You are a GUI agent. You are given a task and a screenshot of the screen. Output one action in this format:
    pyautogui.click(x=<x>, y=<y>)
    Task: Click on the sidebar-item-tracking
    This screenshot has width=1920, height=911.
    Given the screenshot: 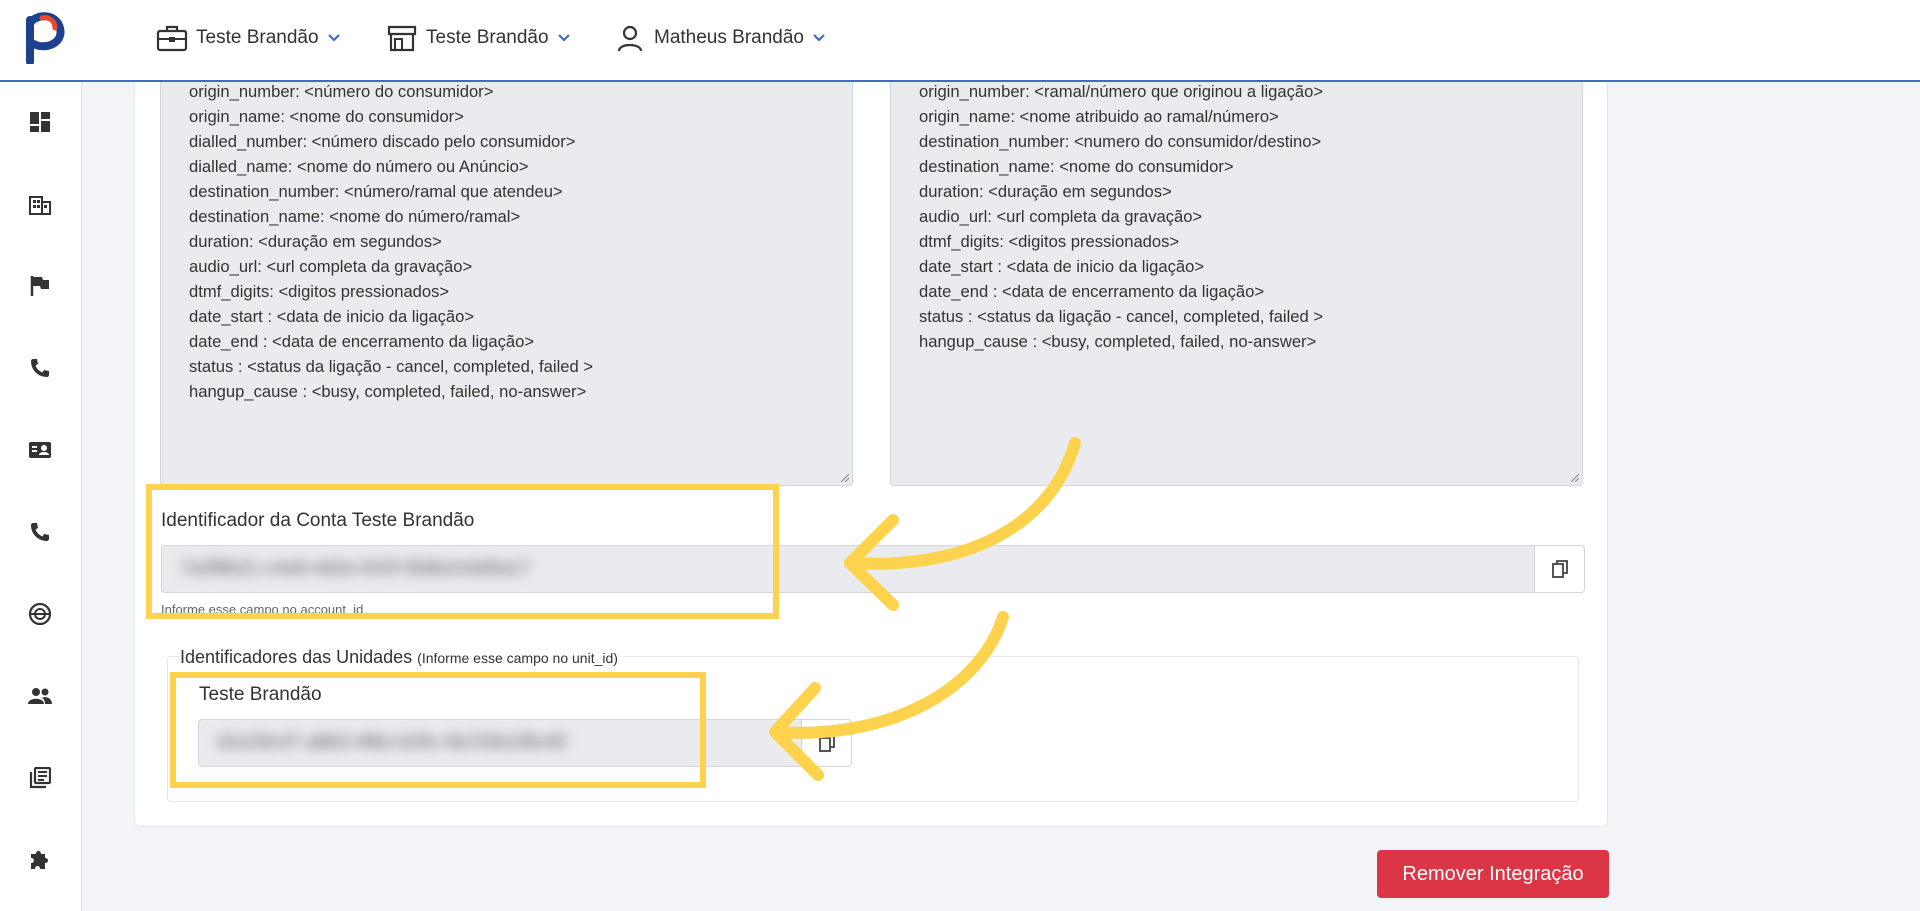 What is the action you would take?
    pyautogui.click(x=40, y=614)
    